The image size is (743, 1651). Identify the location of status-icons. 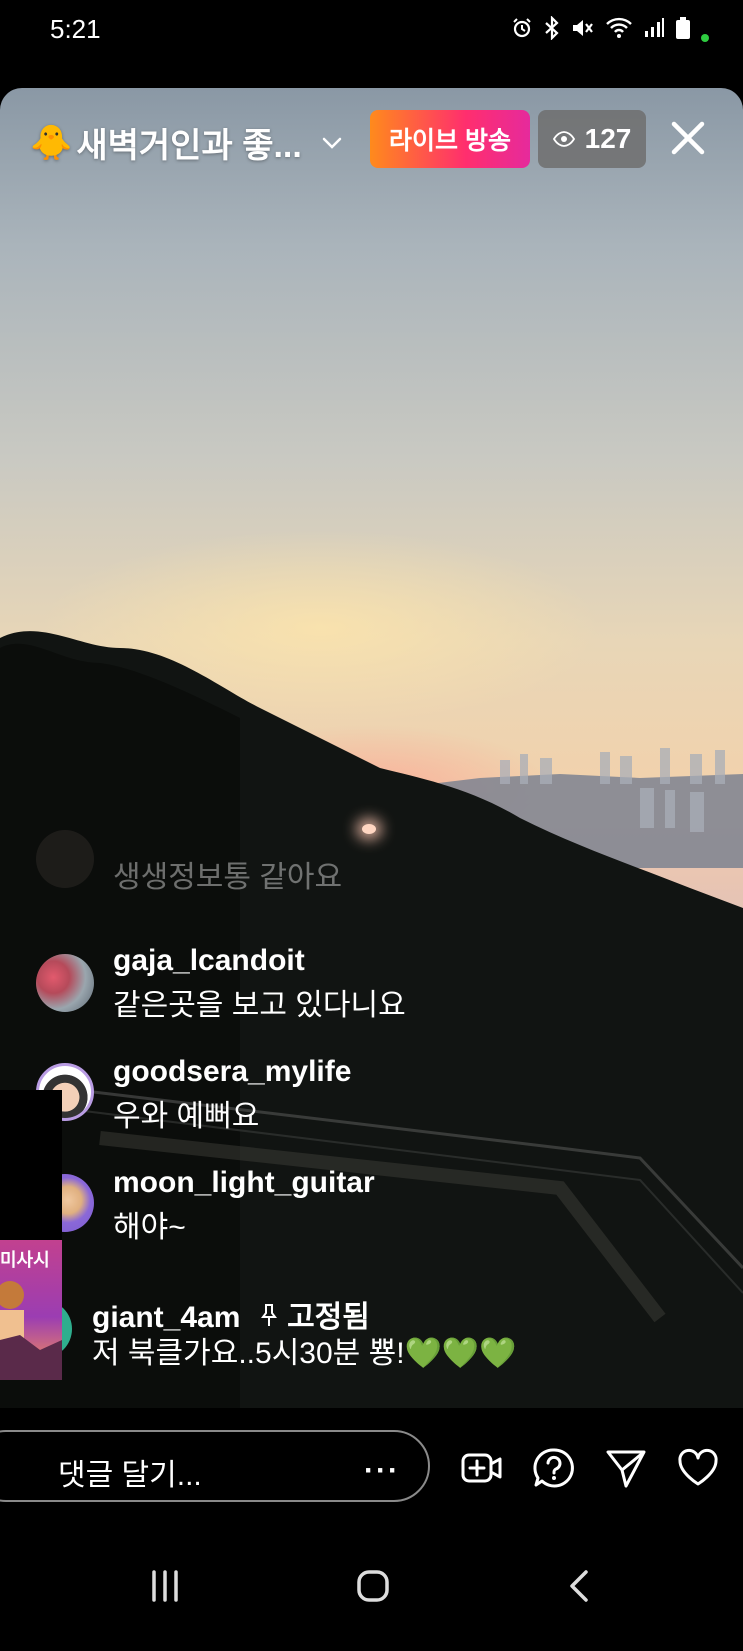
(610, 30).